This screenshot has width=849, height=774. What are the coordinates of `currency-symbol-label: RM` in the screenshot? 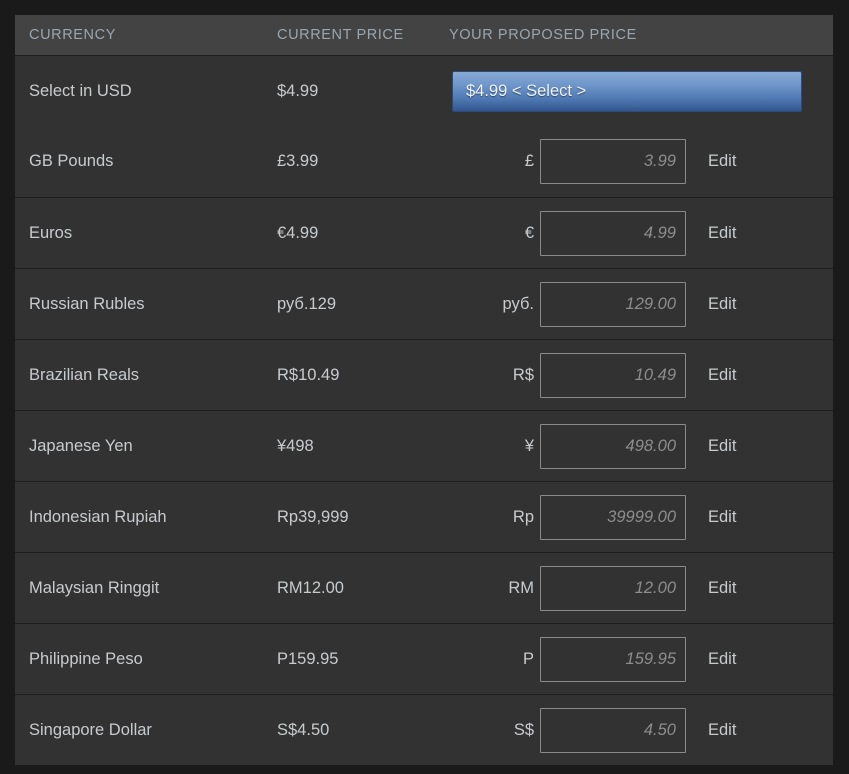 It's located at (521, 587).